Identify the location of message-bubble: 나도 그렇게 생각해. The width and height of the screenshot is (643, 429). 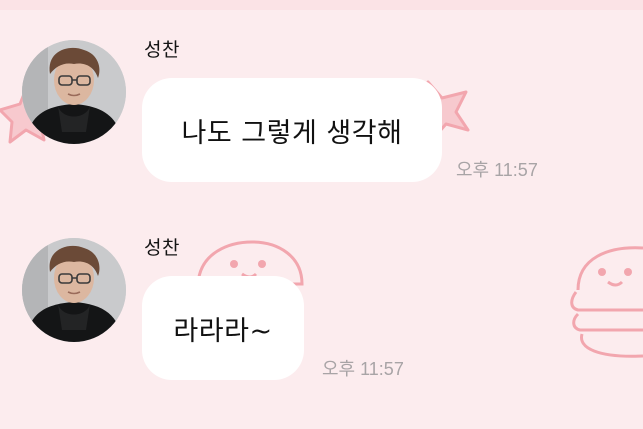
(292, 130).